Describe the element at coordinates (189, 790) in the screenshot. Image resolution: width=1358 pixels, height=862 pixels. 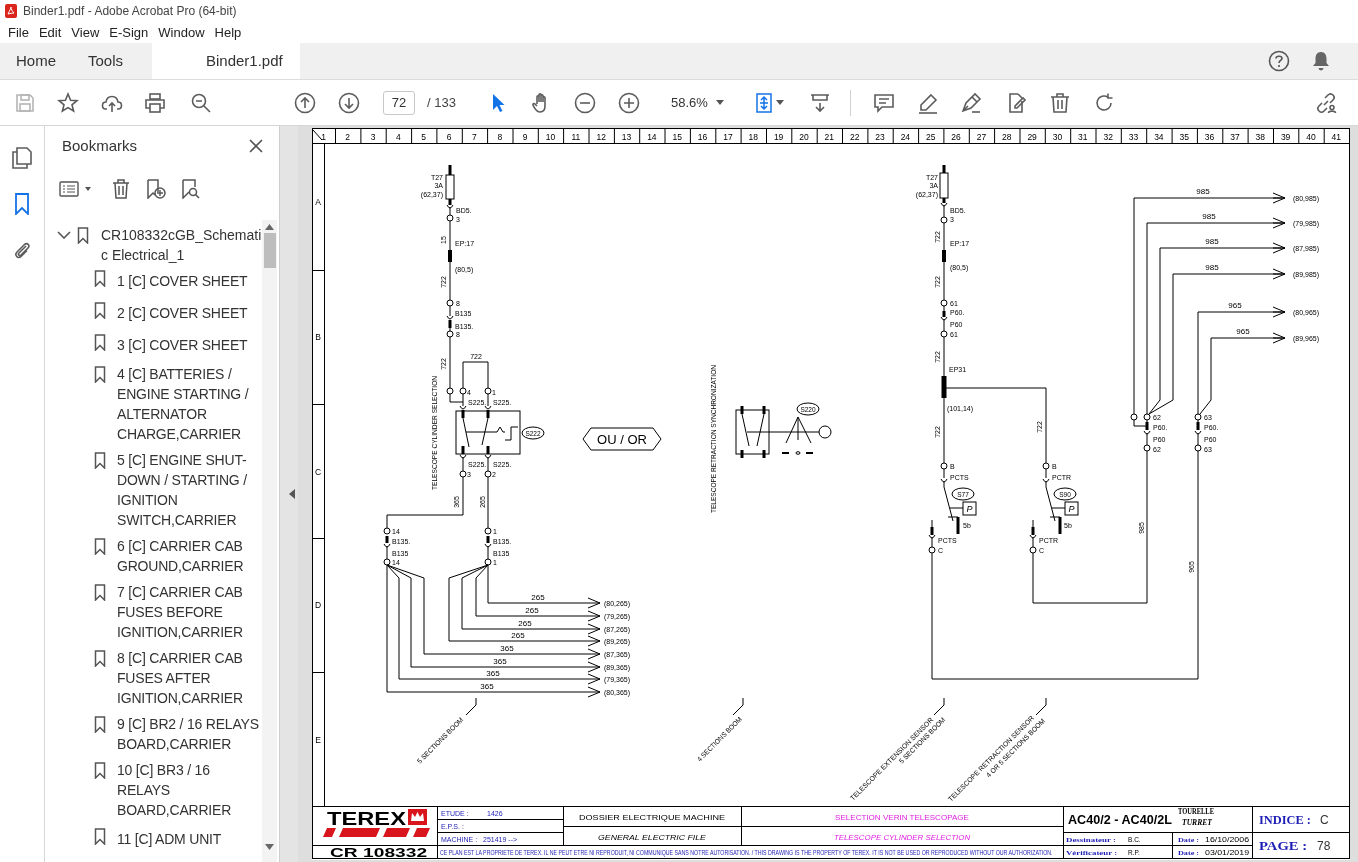
I see `bookmark-item: 10 [C] BR3 / 16 RELAYS BOARD,CARRIER` at that location.